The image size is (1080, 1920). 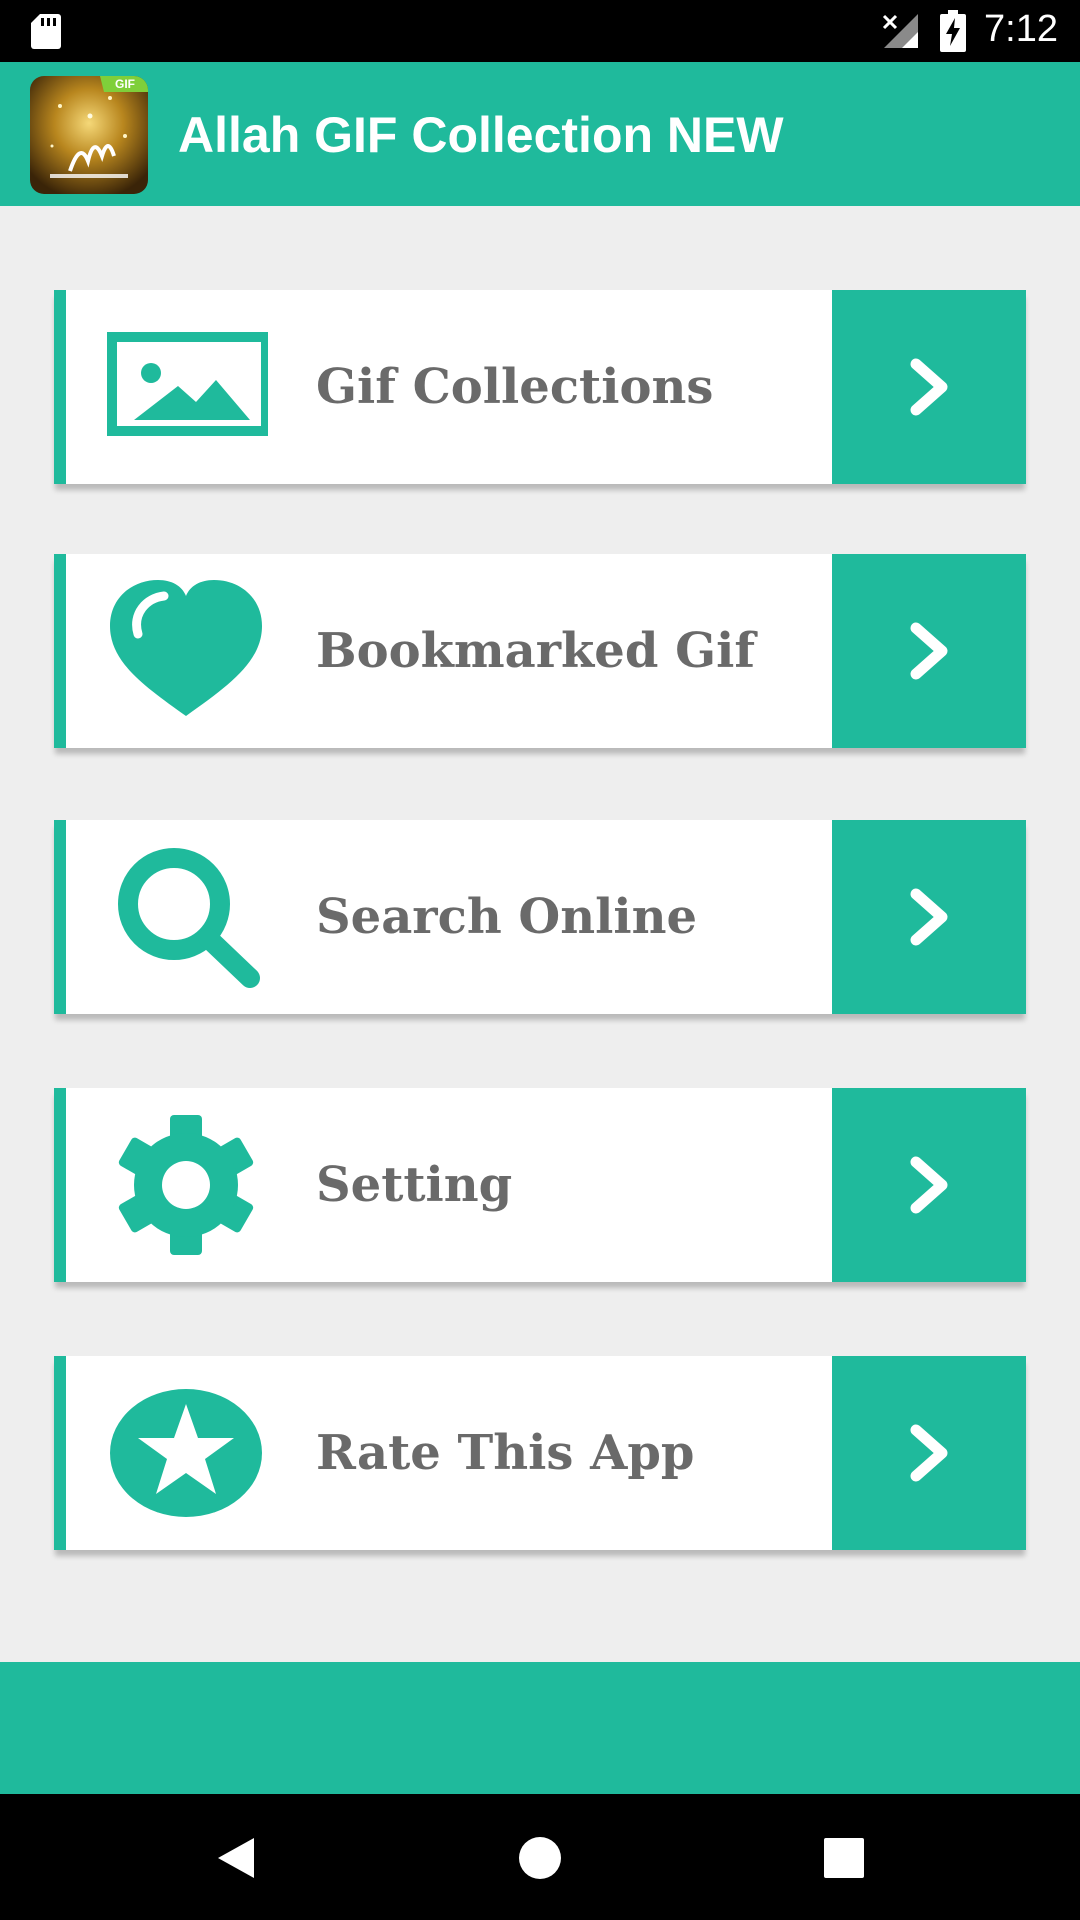 I want to click on home-icon, so click(x=540, y=1858).